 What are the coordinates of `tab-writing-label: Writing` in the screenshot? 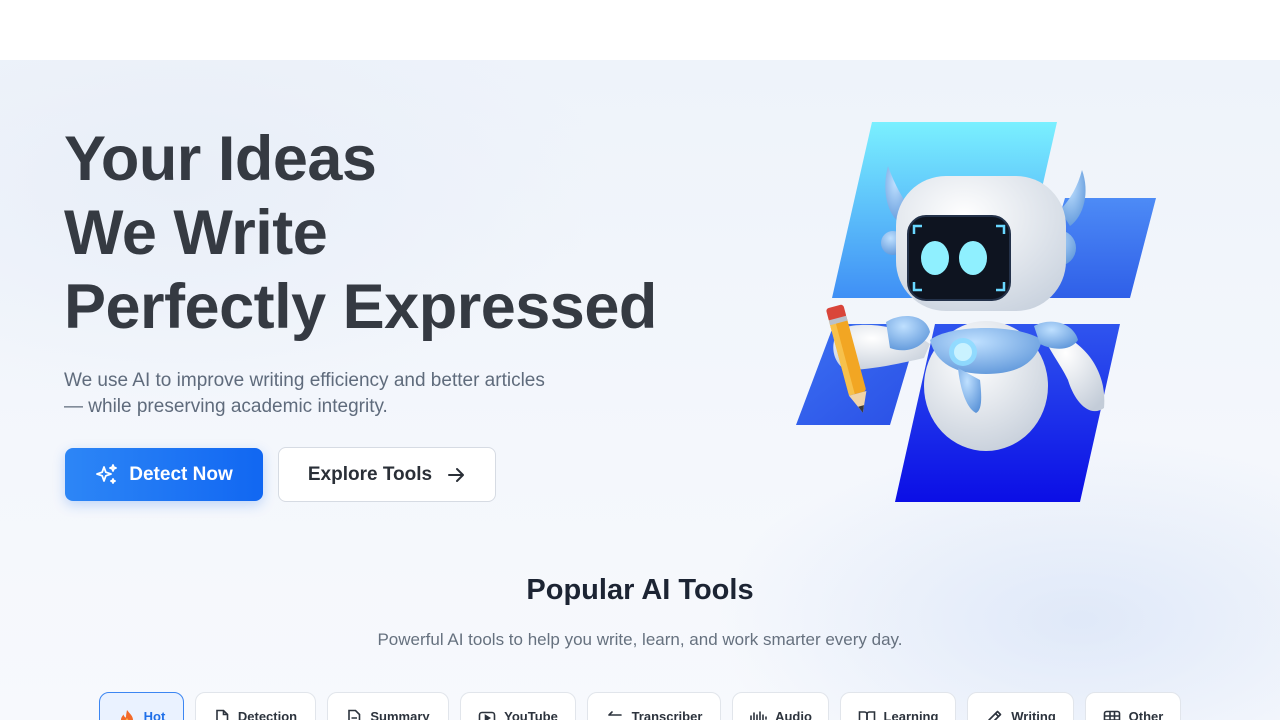 It's located at (1033, 714).